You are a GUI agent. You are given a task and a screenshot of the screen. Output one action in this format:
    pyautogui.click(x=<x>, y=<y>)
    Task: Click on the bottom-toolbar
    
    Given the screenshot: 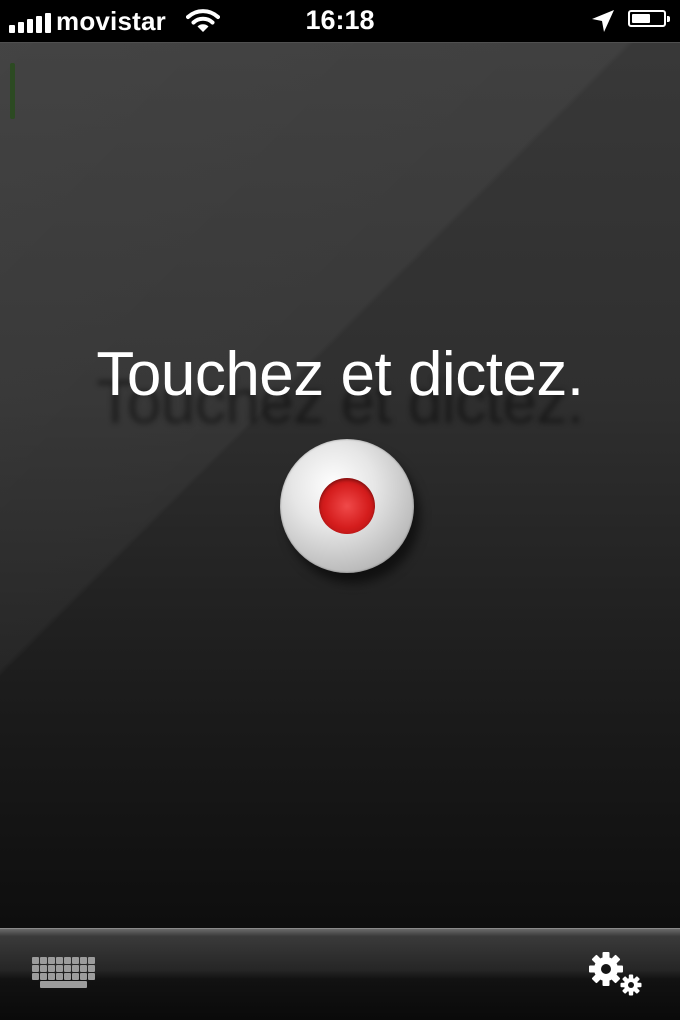 What is the action you would take?
    pyautogui.click(x=340, y=974)
    